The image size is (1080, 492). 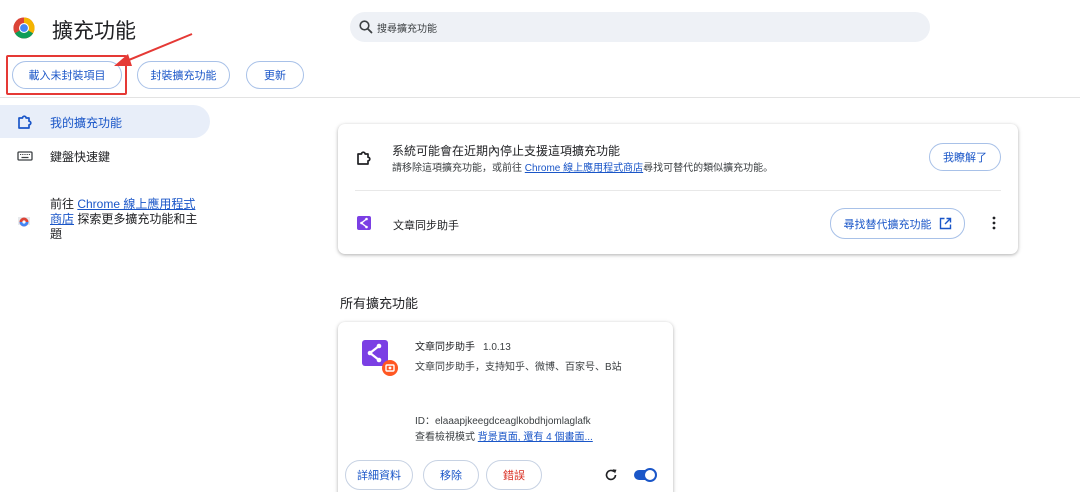 What do you see at coordinates (451, 475) in the screenshot?
I see `remove-button: 移除` at bounding box center [451, 475].